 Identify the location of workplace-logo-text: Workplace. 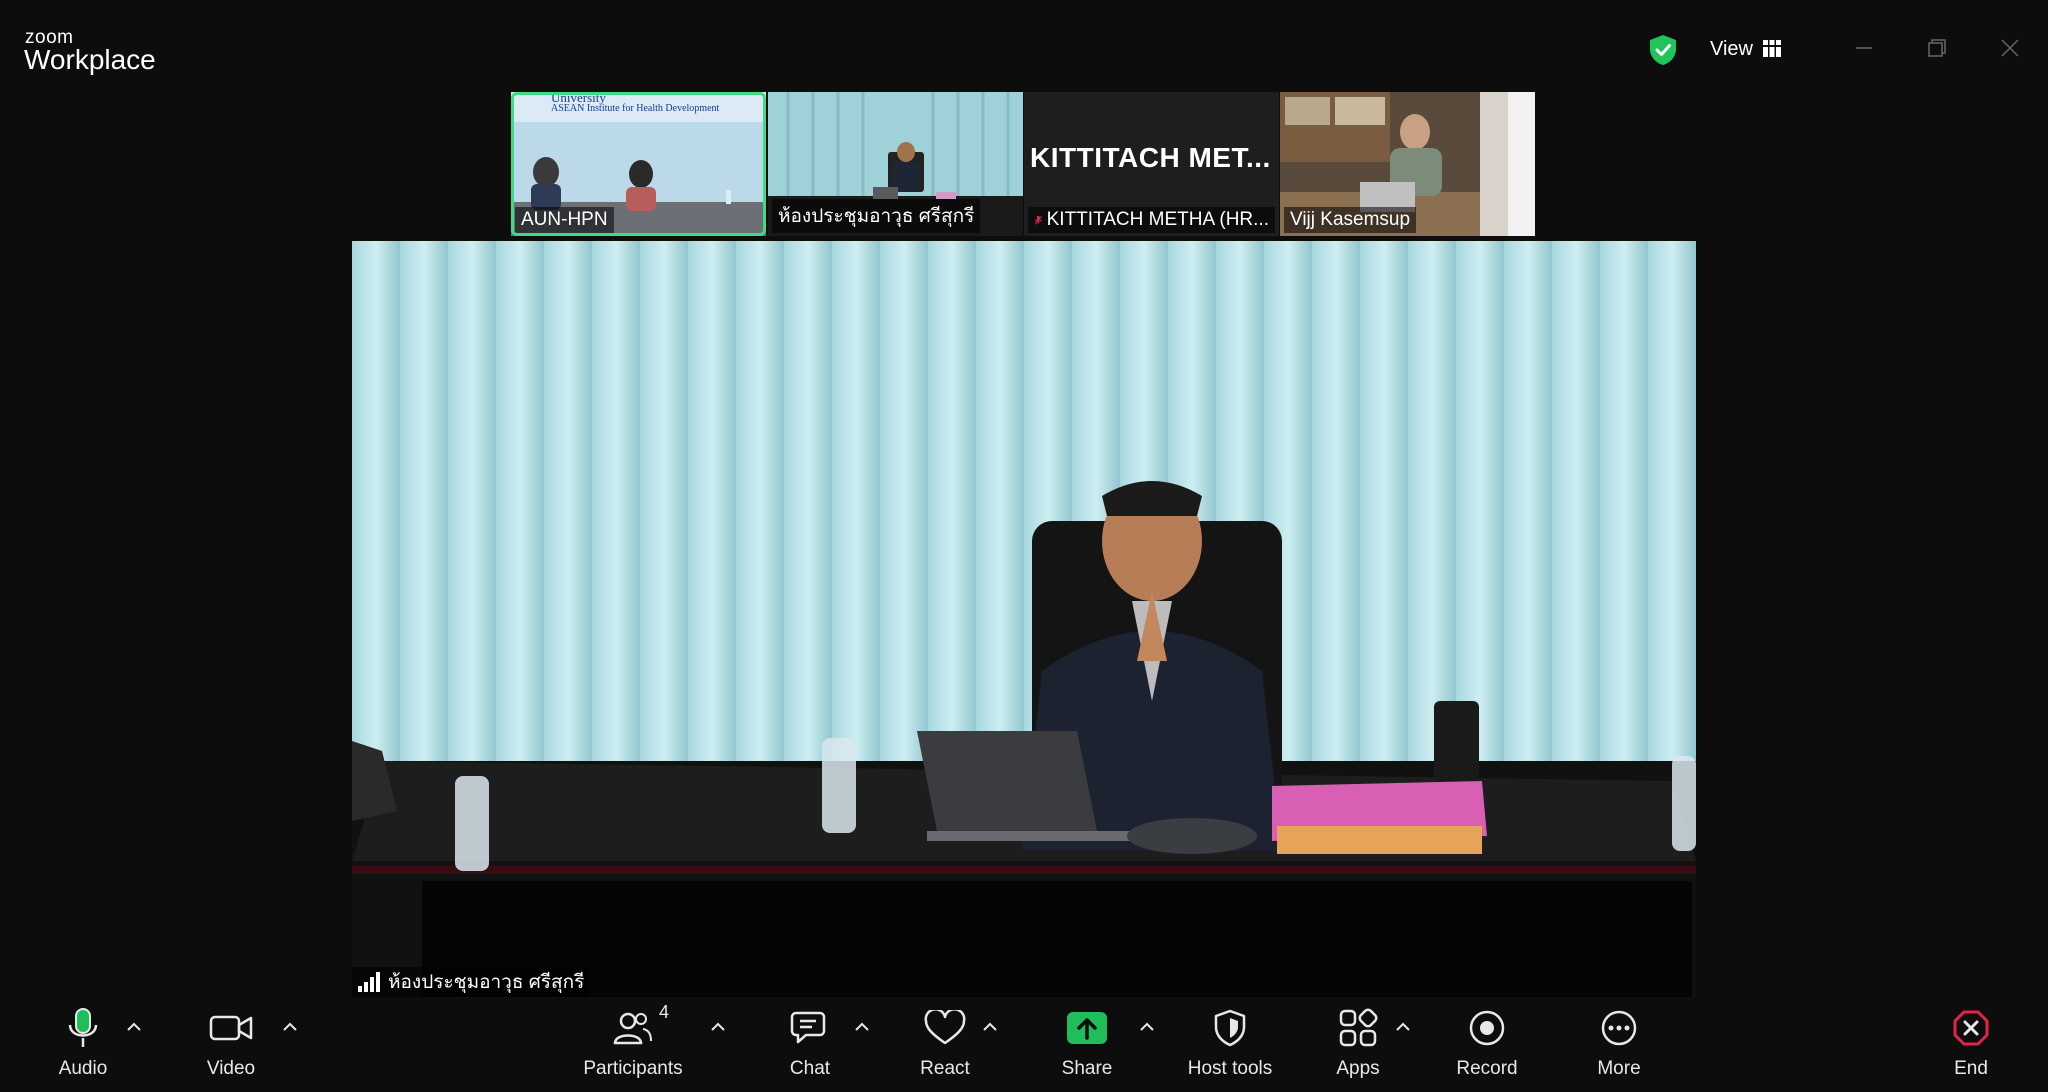
(90, 59).